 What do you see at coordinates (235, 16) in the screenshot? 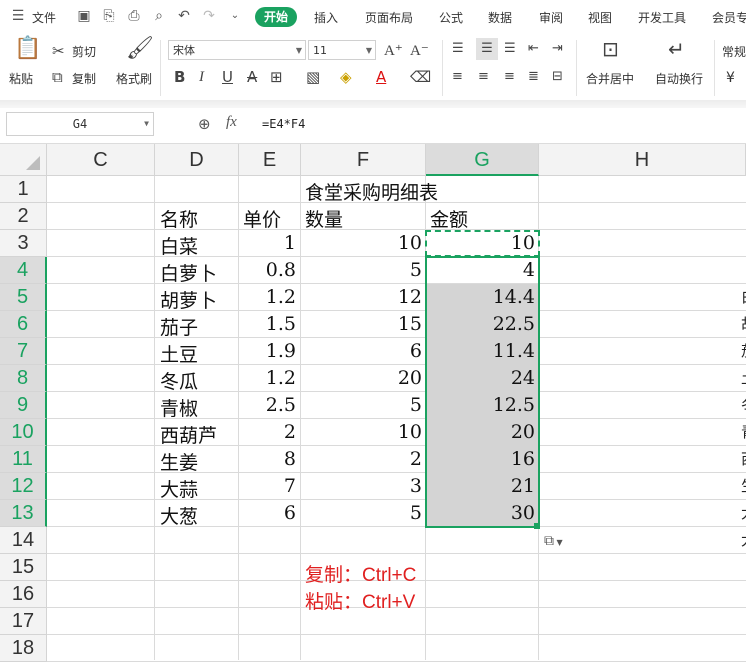
I see `chevron-down-icon: ⌄` at bounding box center [235, 16].